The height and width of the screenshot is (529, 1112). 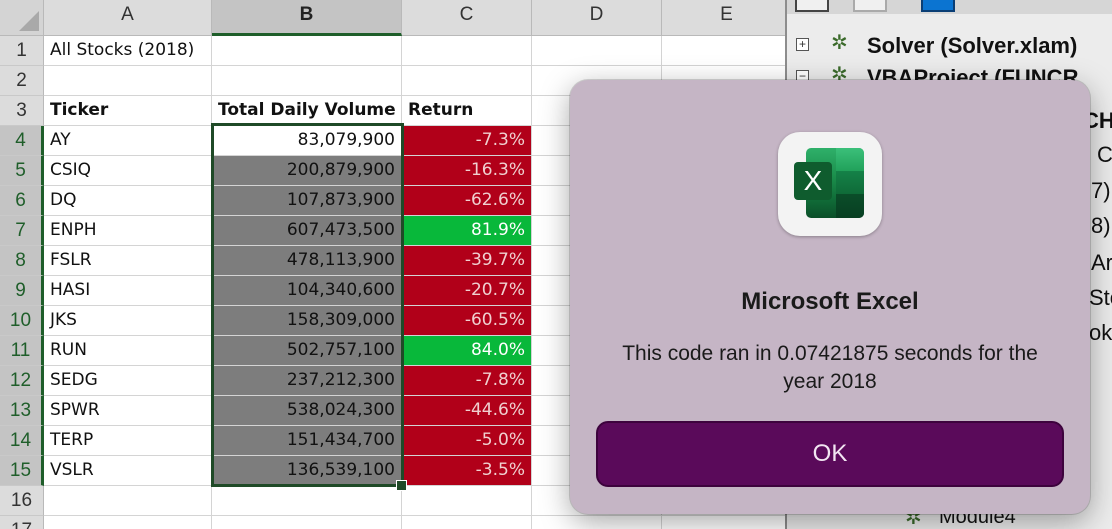 I want to click on row-header-17: 17, so click(x=22, y=522).